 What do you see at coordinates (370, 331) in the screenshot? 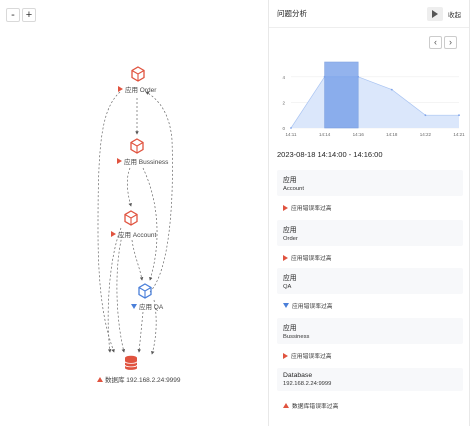
I see `issue-card: 应用 Bussiness` at bounding box center [370, 331].